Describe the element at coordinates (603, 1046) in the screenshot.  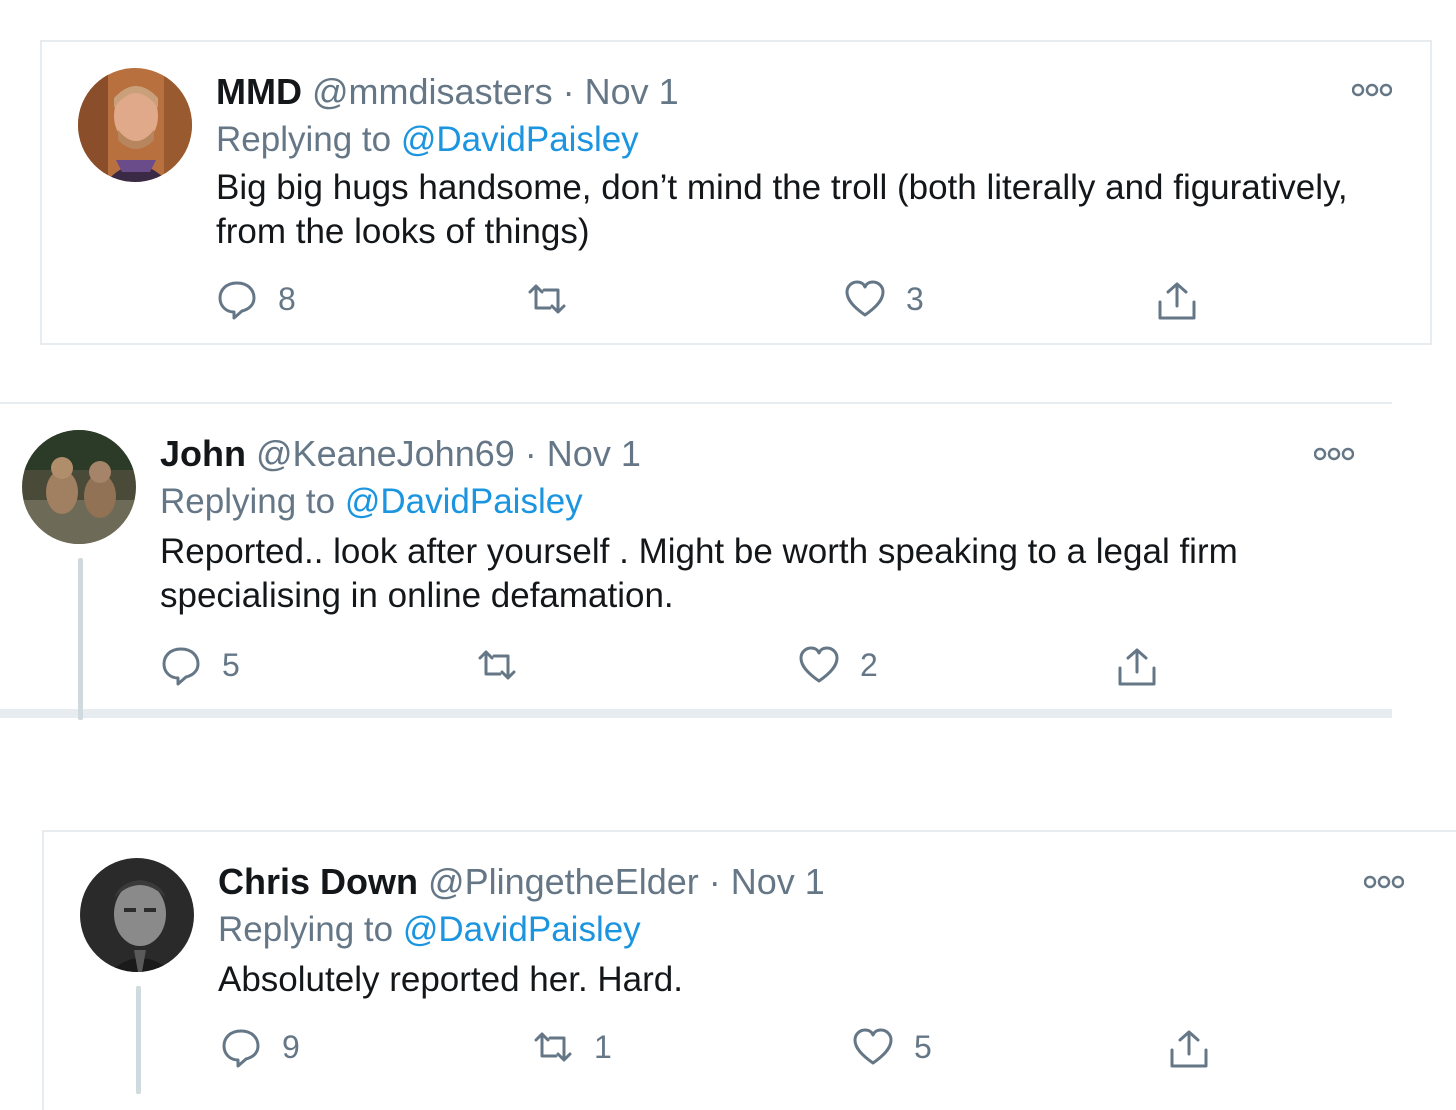
I see `retweet-count: 1` at that location.